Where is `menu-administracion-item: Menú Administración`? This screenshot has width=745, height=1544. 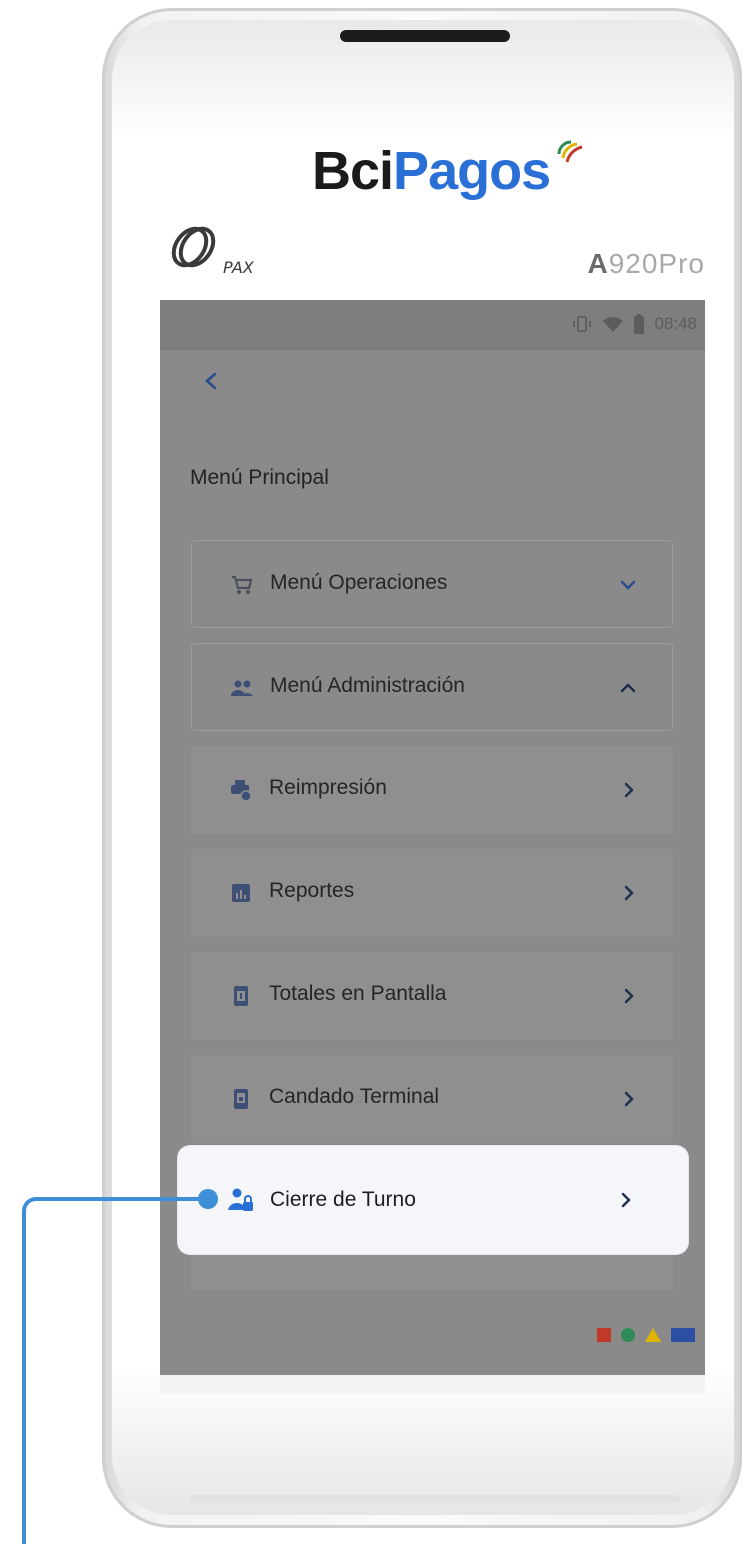
menu-administracion-item: Menú Administración is located at coordinates (432, 687).